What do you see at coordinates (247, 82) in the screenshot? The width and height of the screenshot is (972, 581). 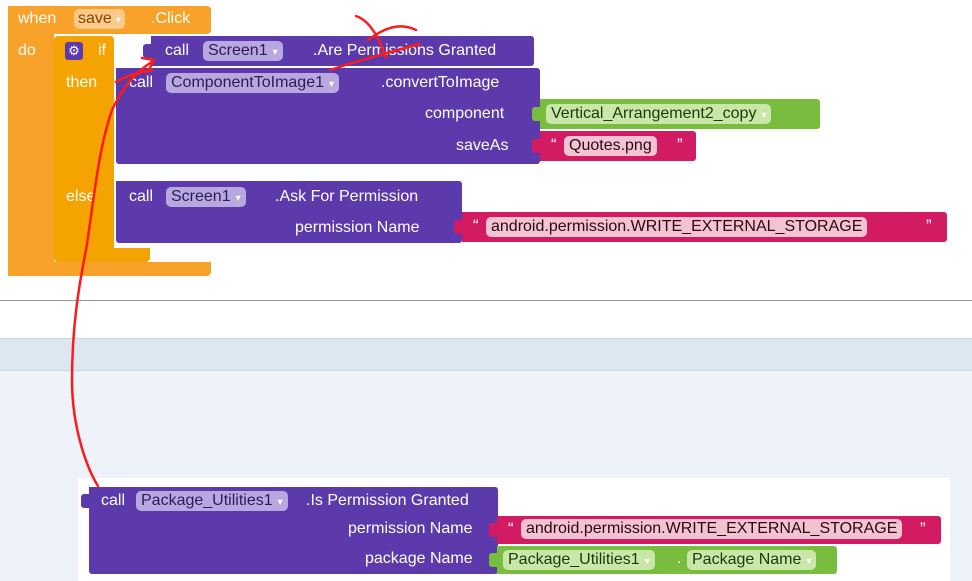 I see `convert-component-label: ComponentToImage1` at bounding box center [247, 82].